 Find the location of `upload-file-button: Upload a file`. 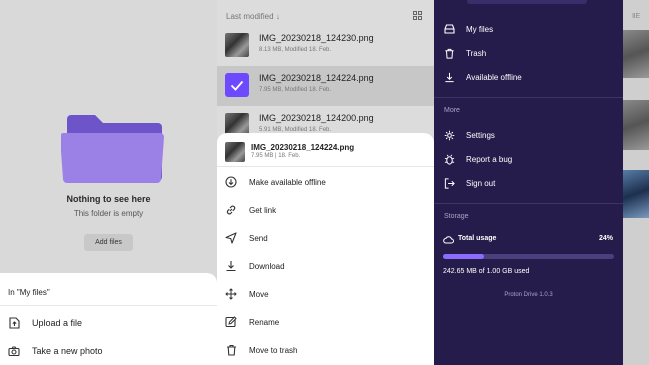

upload-file-button: Upload a file is located at coordinates (45, 323).